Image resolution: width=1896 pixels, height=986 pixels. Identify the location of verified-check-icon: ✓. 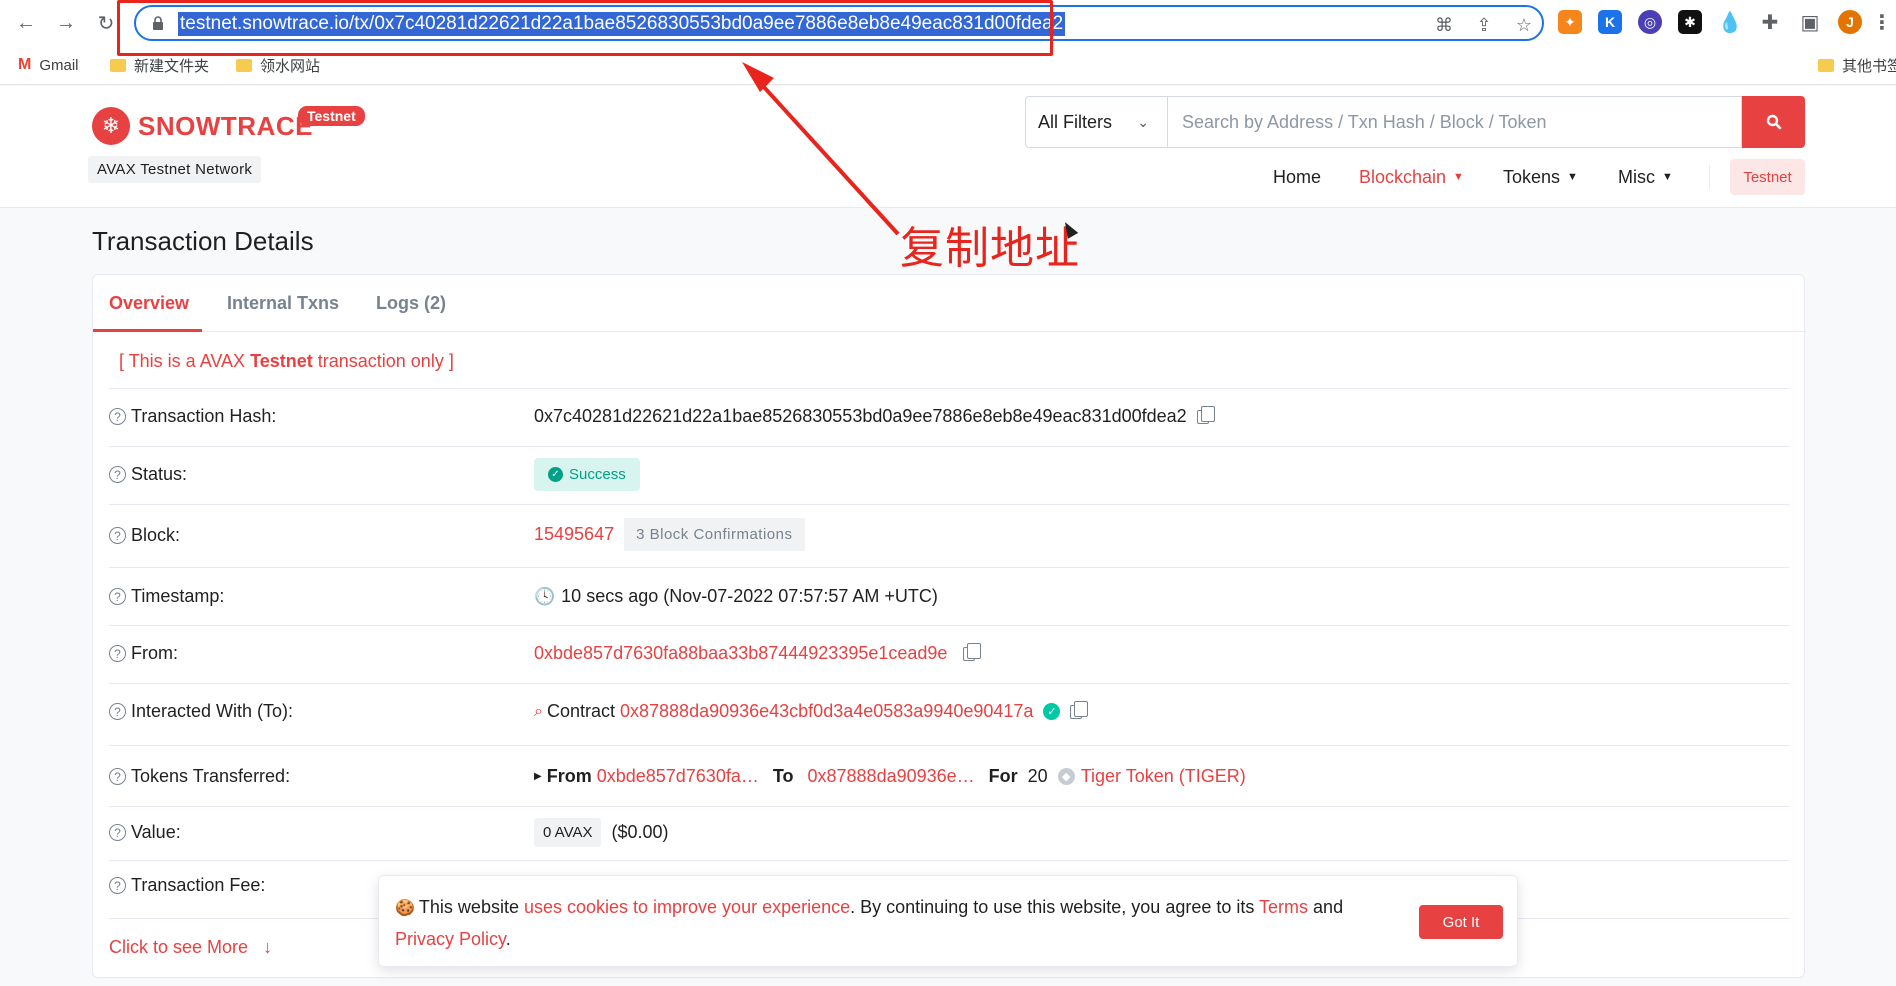
(1052, 711).